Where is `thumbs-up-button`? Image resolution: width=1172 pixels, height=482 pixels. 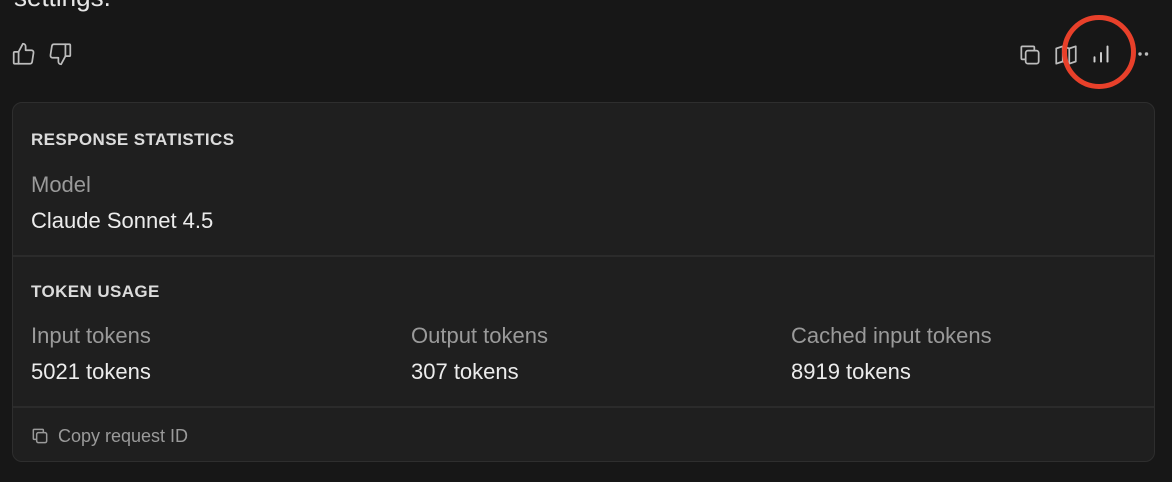 thumbs-up-button is located at coordinates (24, 54).